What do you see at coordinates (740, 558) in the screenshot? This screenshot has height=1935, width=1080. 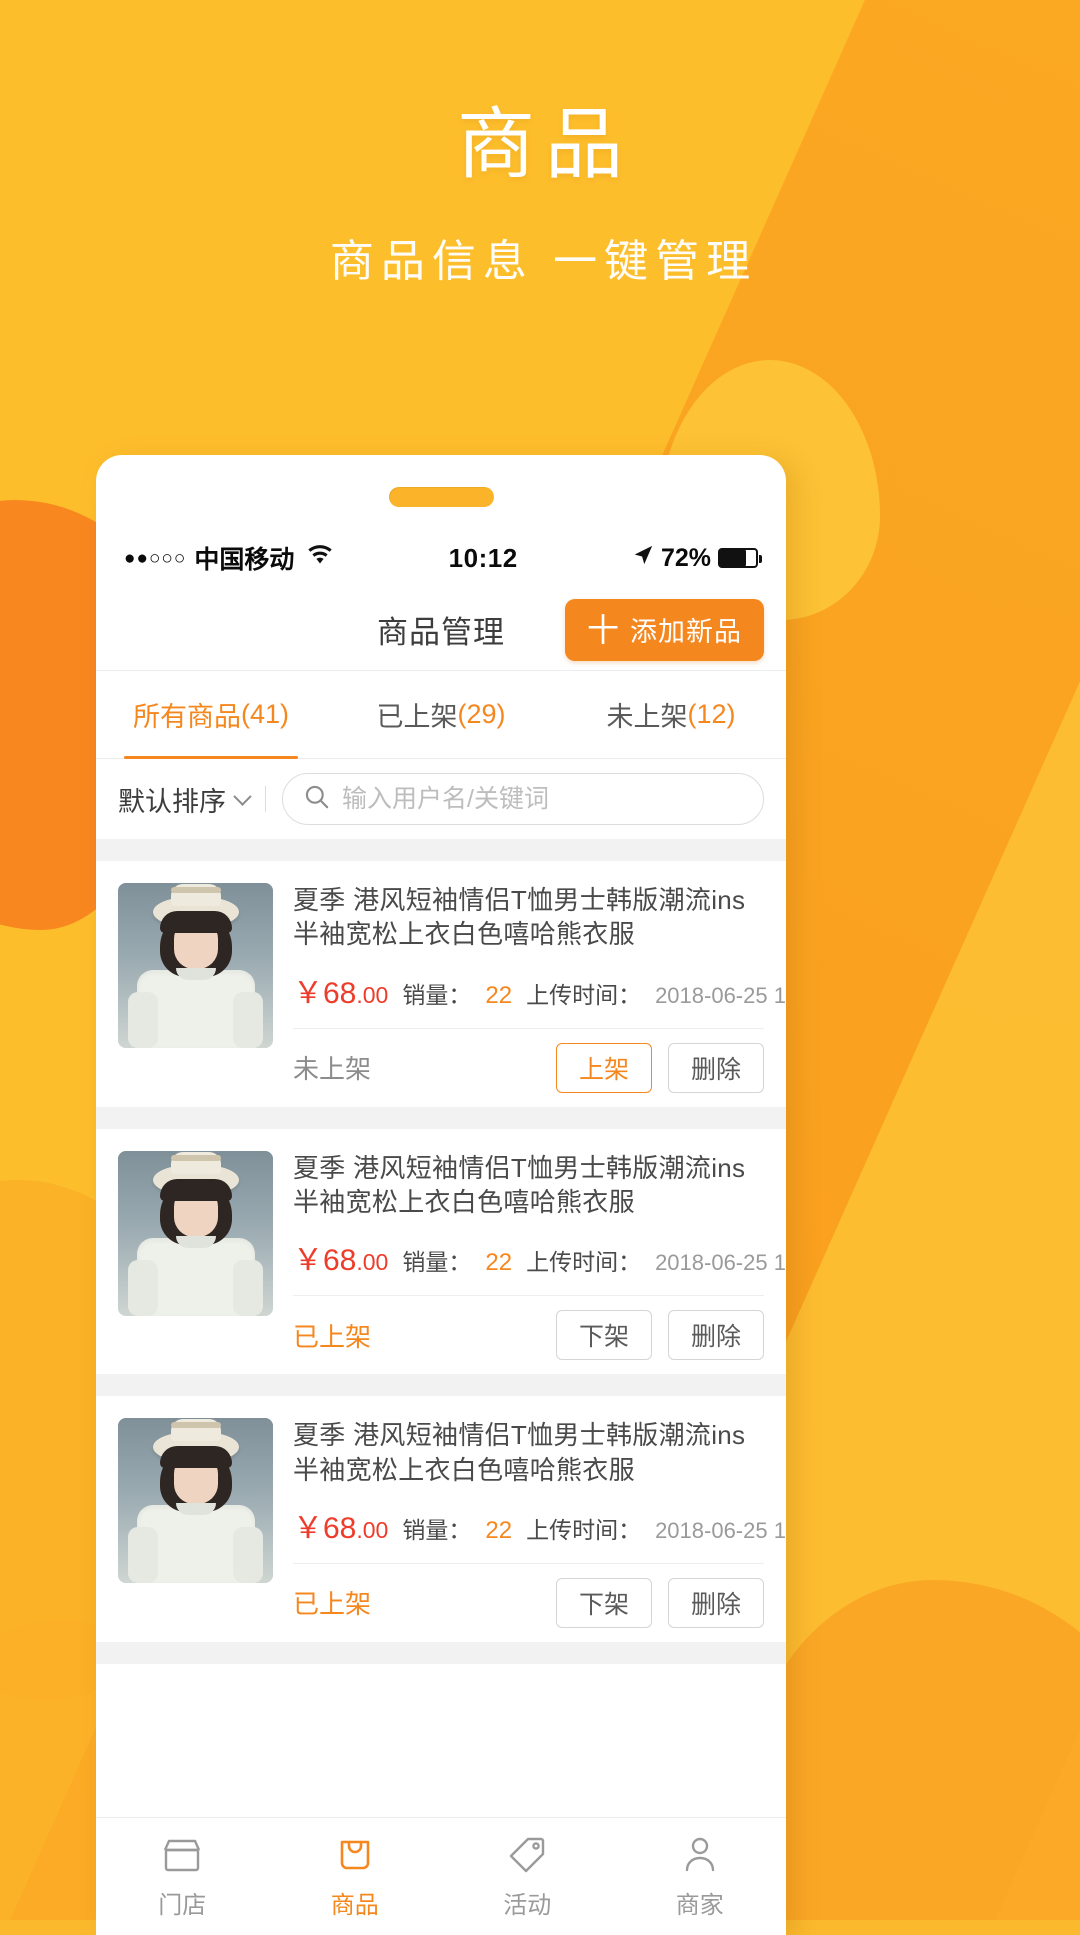 I see `battery-icon` at bounding box center [740, 558].